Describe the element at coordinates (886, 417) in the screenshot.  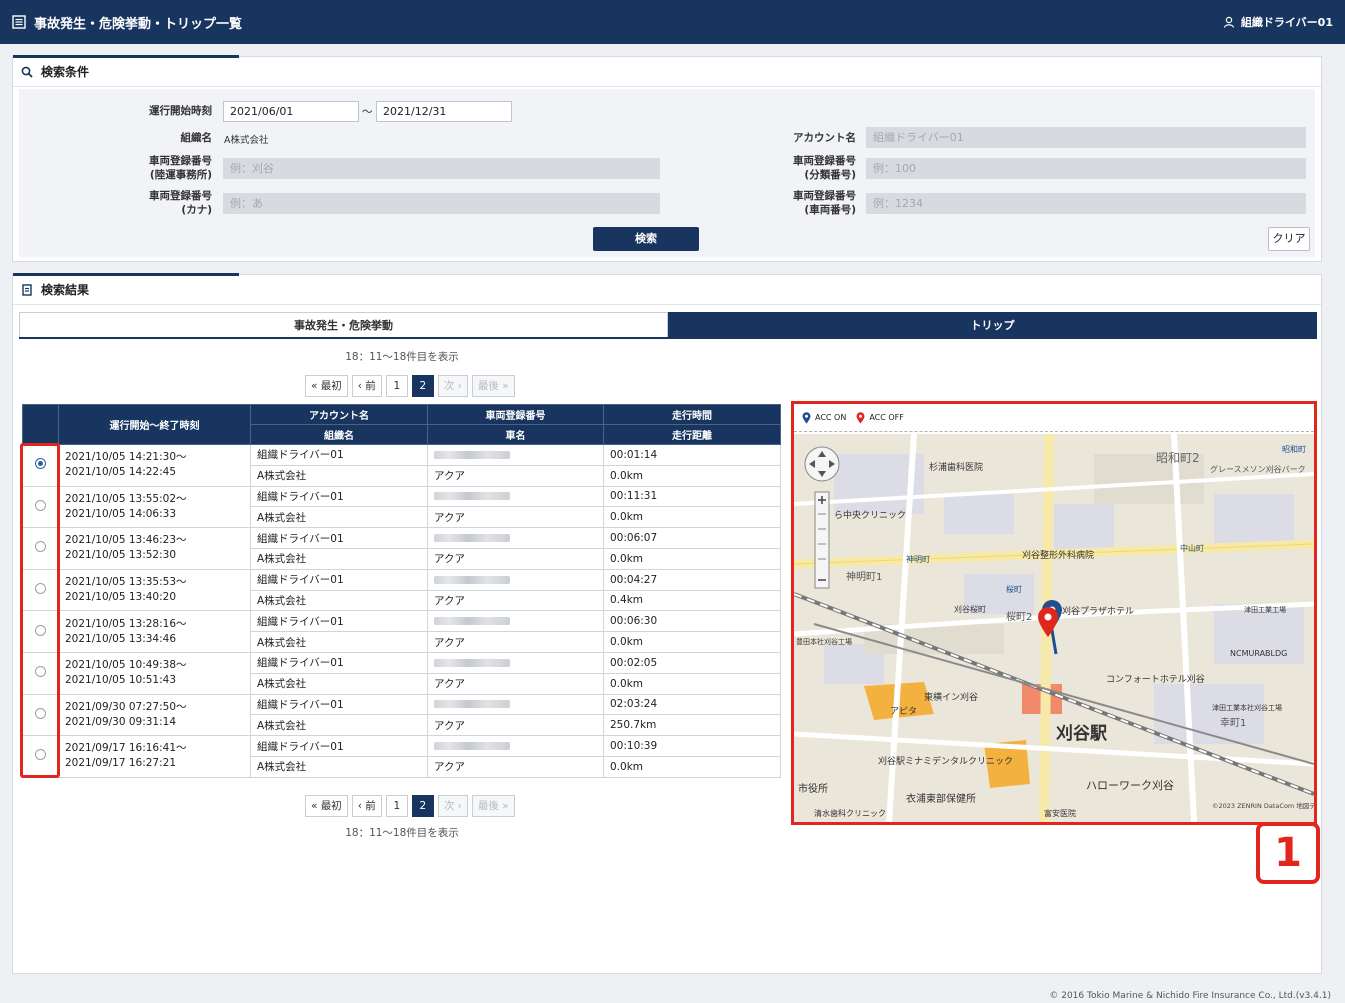
I see `legend-acc-off: ACC OFF` at that location.